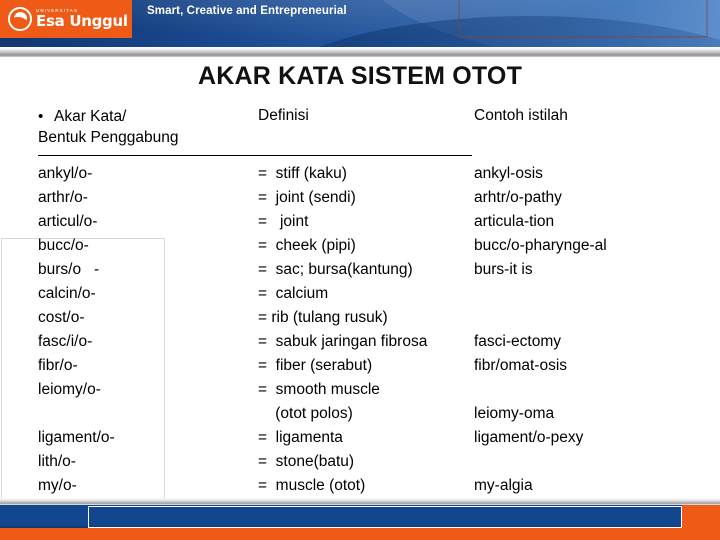 The image size is (720, 540). What do you see at coordinates (518, 197) in the screenshot?
I see `table-row-example: arhtr/o-pathy` at bounding box center [518, 197].